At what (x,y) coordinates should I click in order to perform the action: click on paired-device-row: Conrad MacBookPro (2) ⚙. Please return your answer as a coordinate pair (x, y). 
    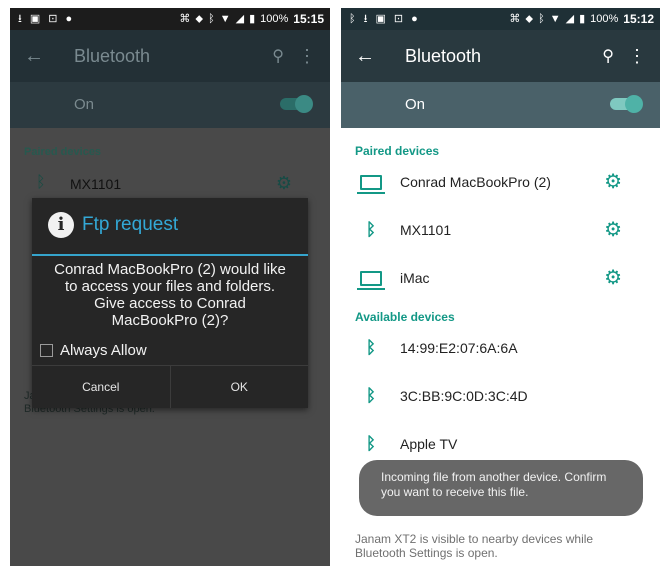
    Looking at the image, I should click on (500, 182).